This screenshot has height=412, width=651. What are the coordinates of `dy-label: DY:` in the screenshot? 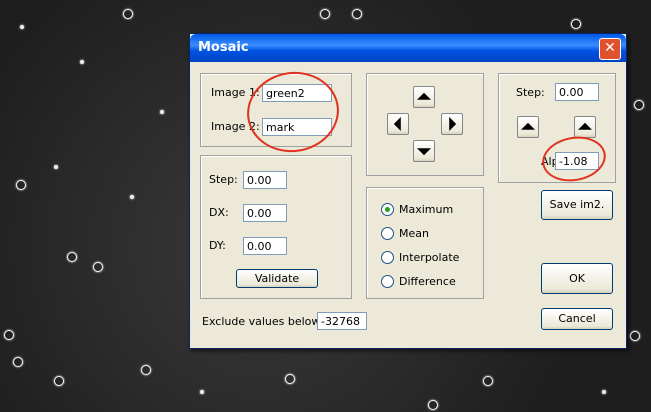 It's located at (217, 245).